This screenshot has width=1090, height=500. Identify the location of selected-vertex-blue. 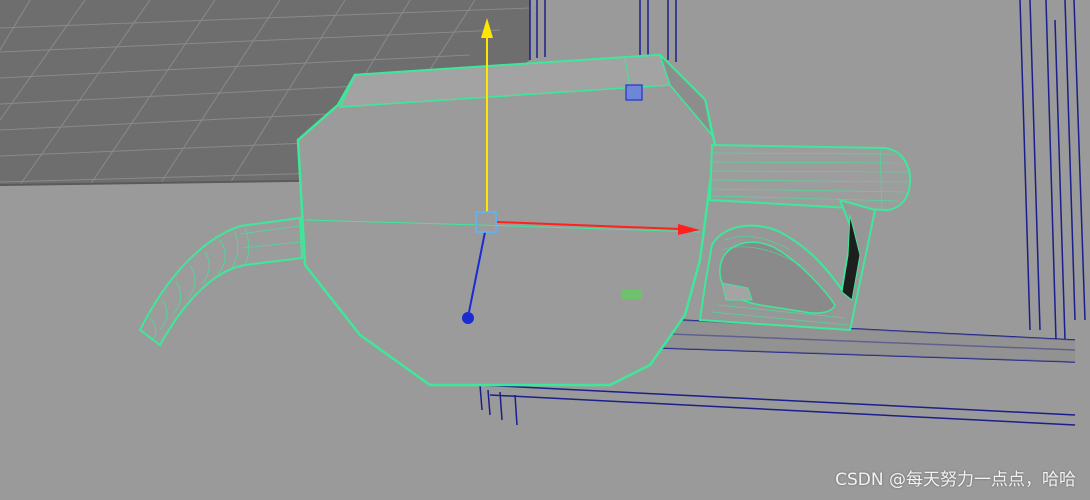
(634, 92).